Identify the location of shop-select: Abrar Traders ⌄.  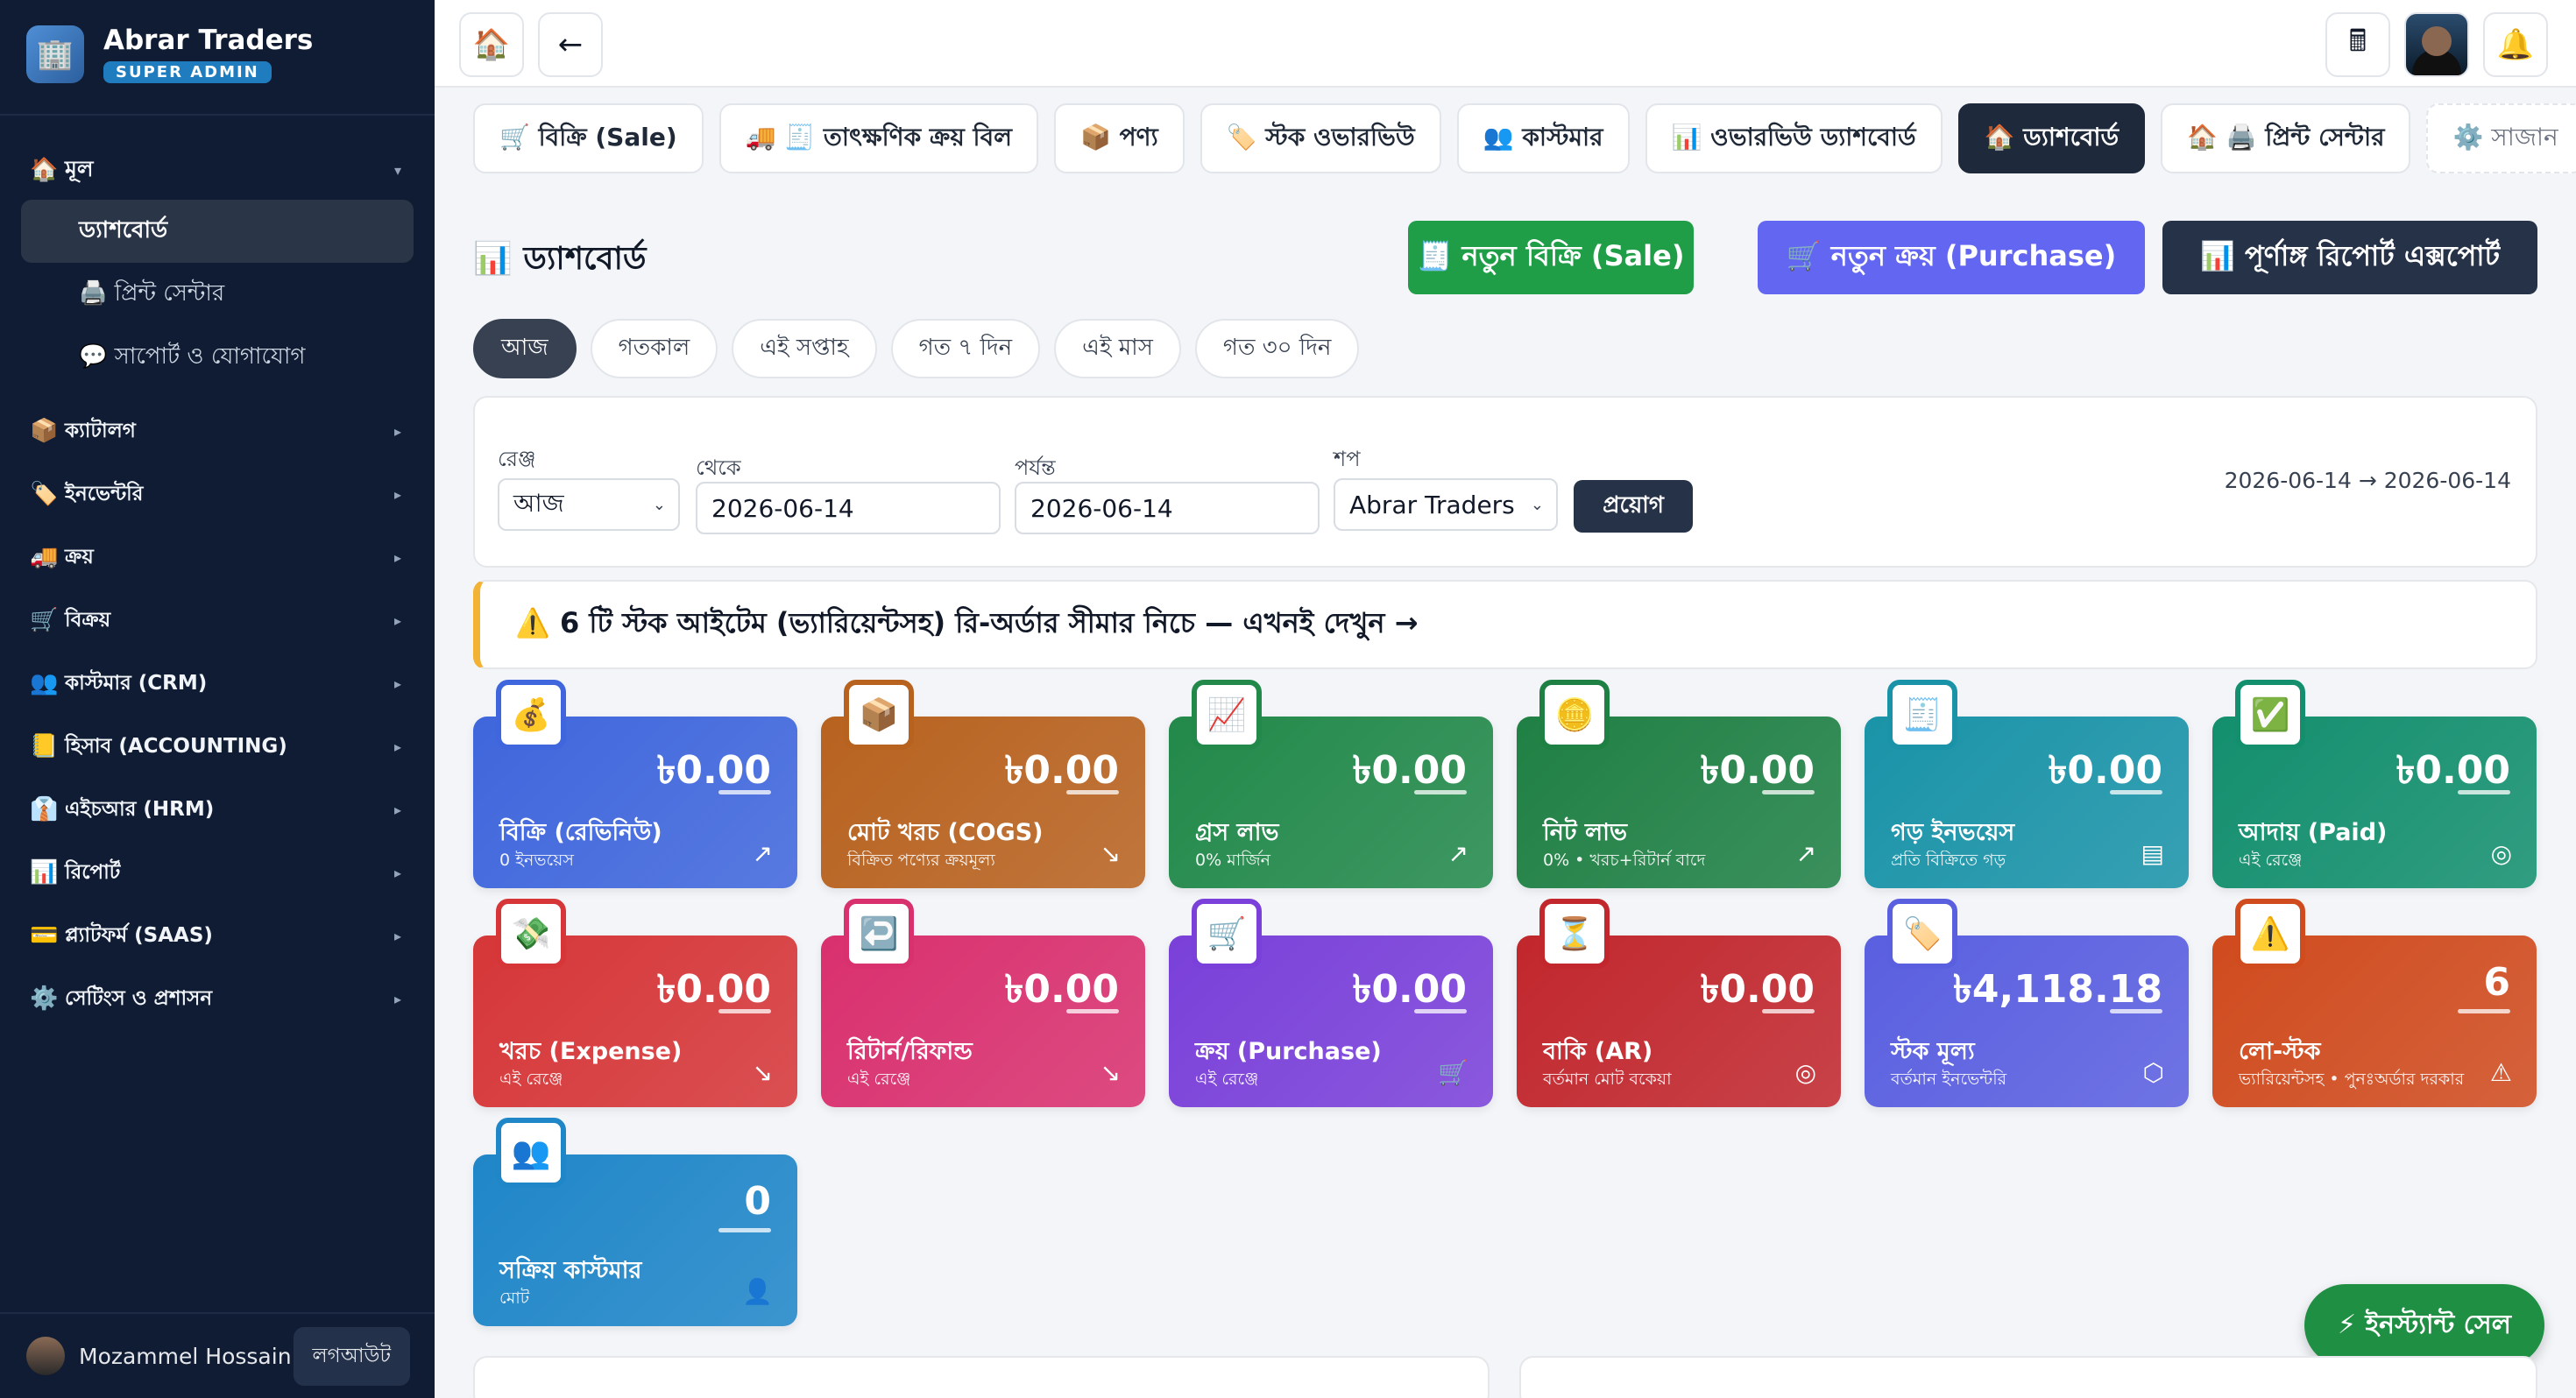
(1446, 504).